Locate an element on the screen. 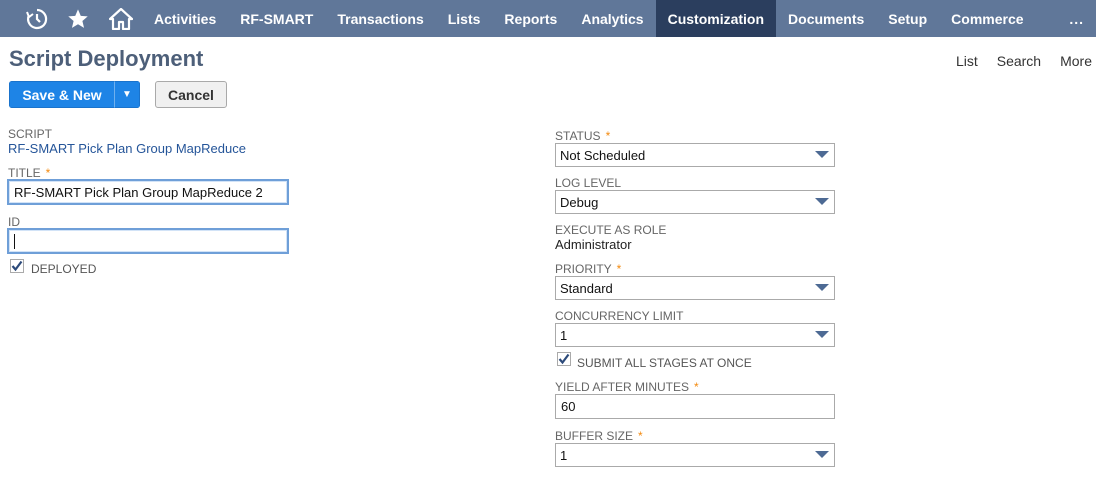 The height and width of the screenshot is (477, 1096). nav-commerce: Commerce is located at coordinates (987, 18).